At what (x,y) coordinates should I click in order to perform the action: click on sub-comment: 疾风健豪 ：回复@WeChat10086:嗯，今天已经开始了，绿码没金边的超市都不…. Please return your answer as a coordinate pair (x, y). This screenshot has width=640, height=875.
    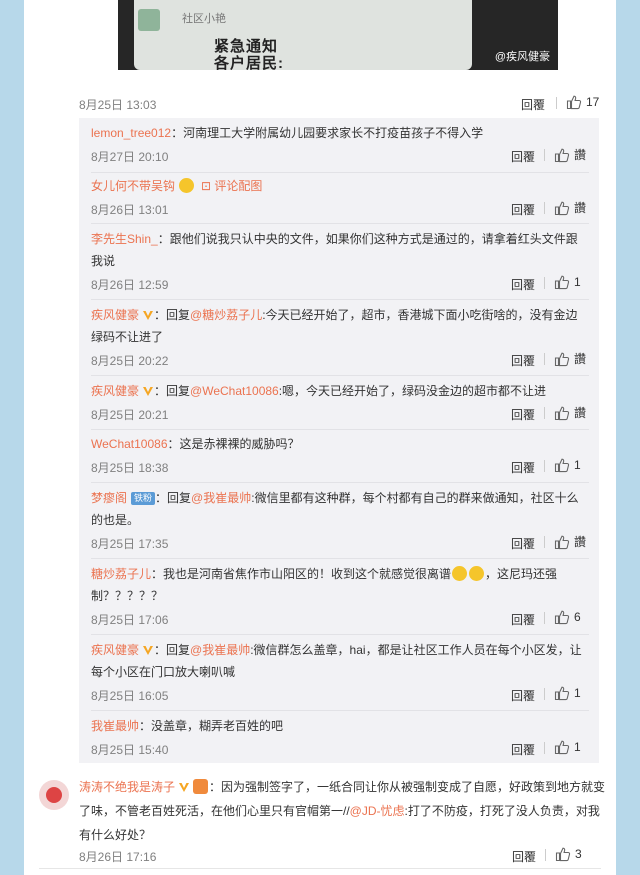
    Looking at the image, I should click on (340, 402).